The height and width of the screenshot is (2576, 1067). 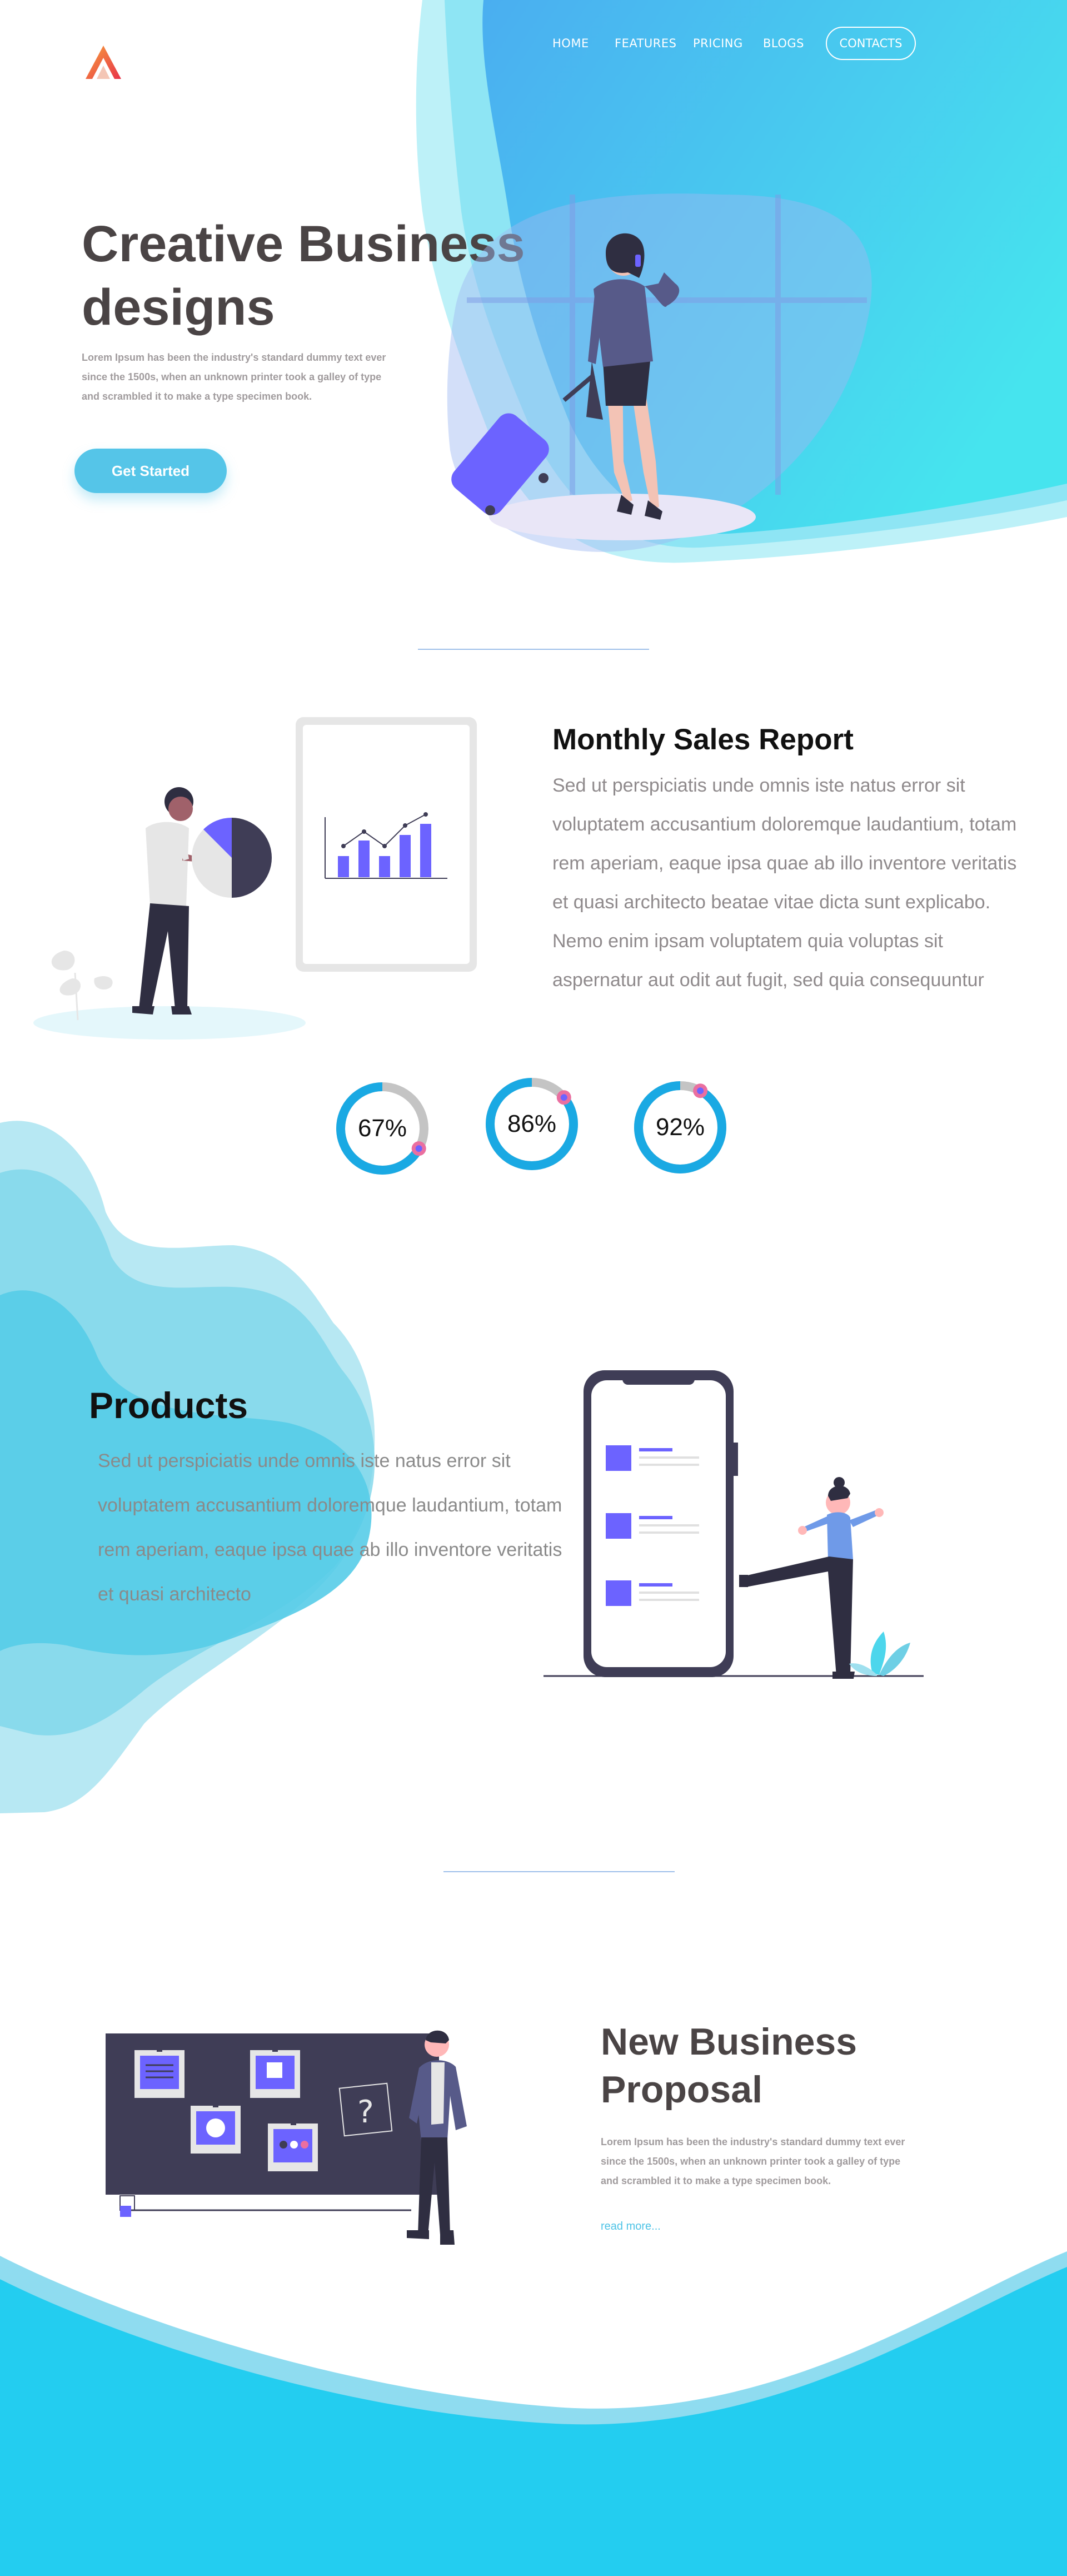 I want to click on stat-donut-2-label: 86%, so click(x=532, y=1124).